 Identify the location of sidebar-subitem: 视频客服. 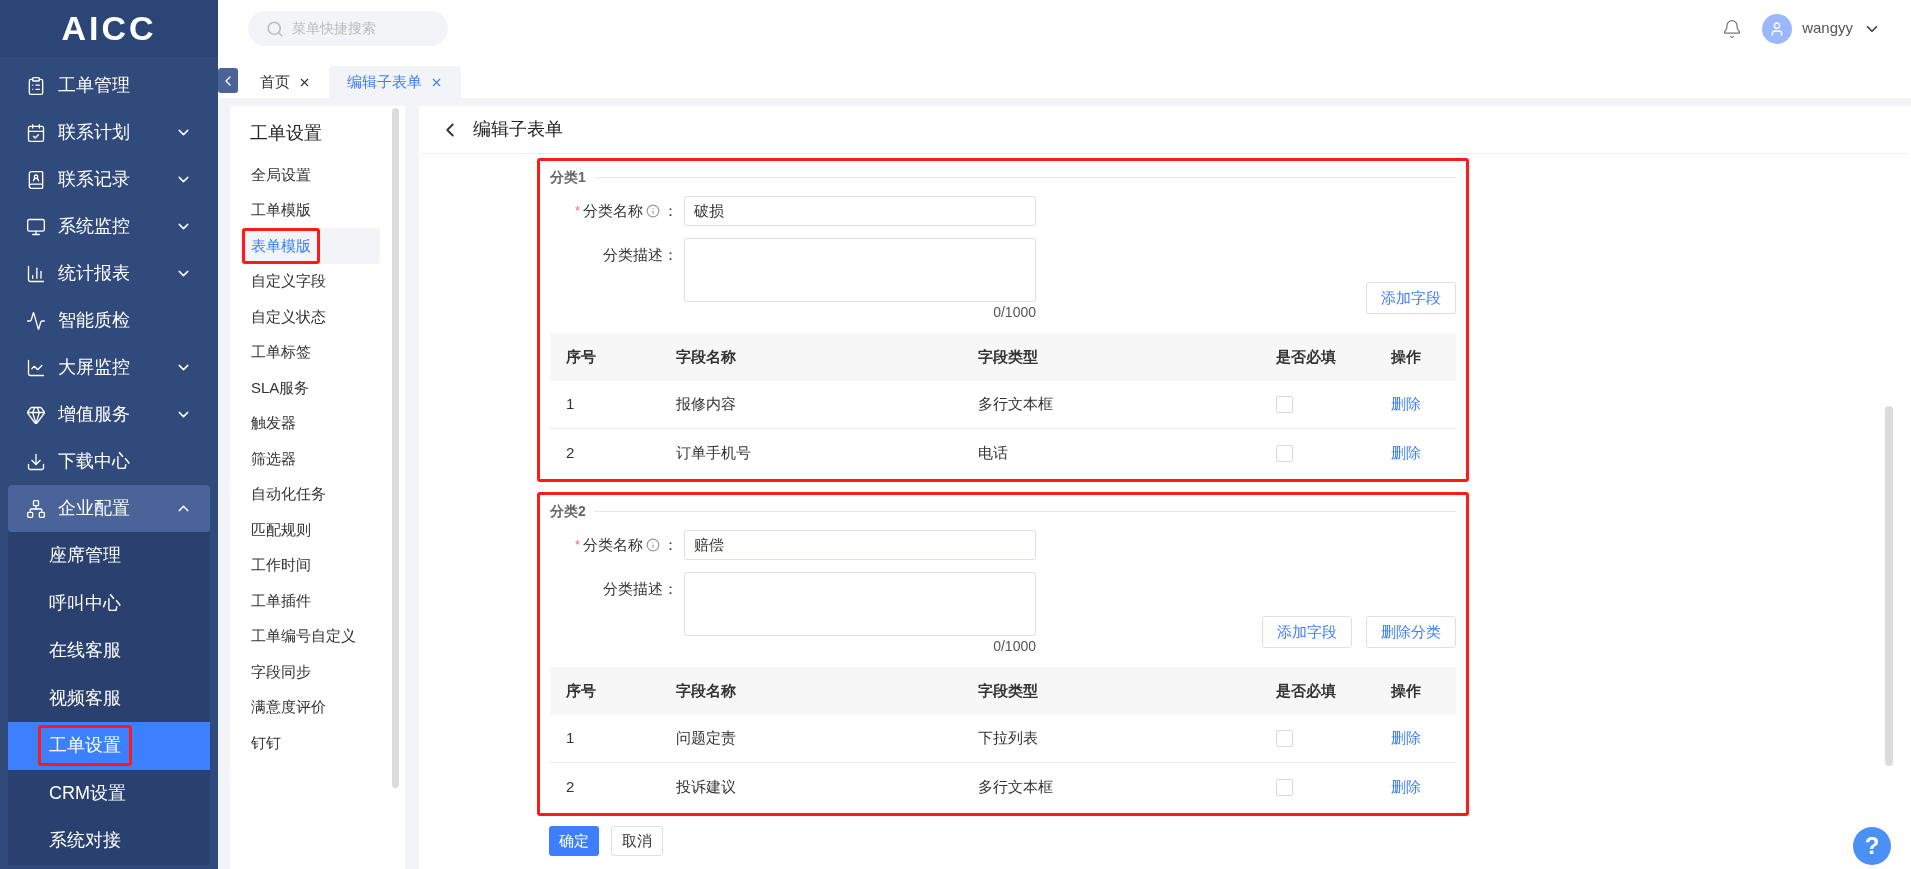
(109, 698).